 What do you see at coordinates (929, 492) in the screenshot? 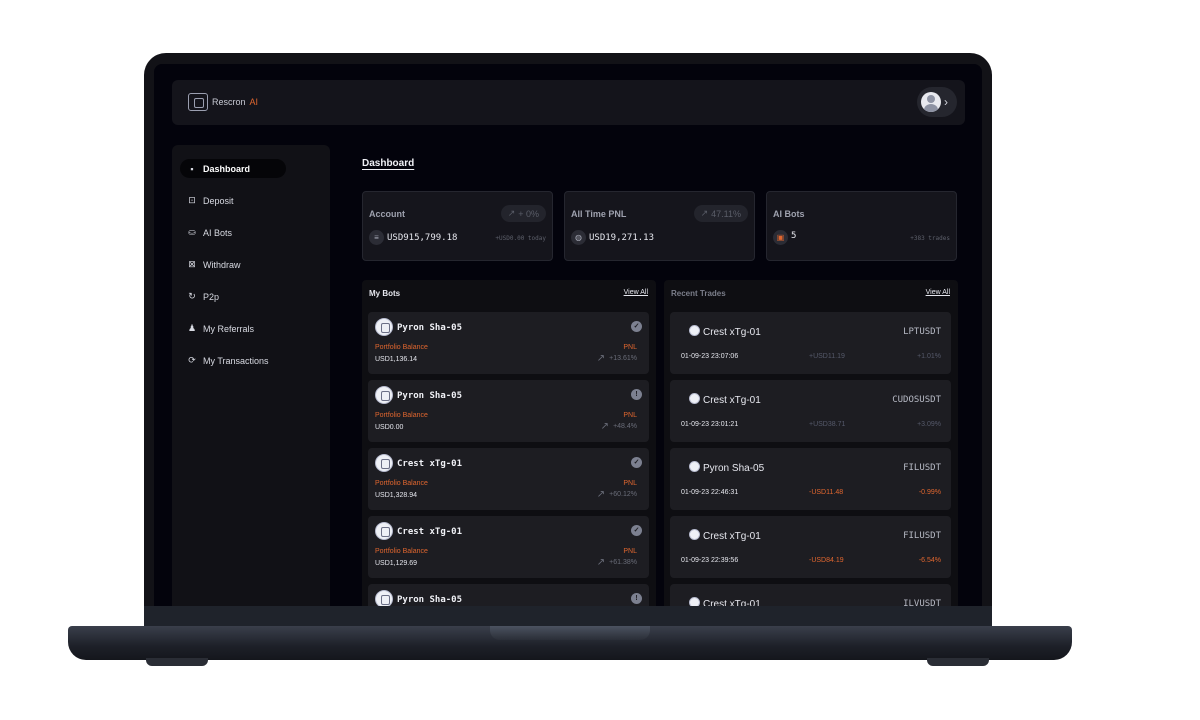
I see `trade-percent: -0.99%` at bounding box center [929, 492].